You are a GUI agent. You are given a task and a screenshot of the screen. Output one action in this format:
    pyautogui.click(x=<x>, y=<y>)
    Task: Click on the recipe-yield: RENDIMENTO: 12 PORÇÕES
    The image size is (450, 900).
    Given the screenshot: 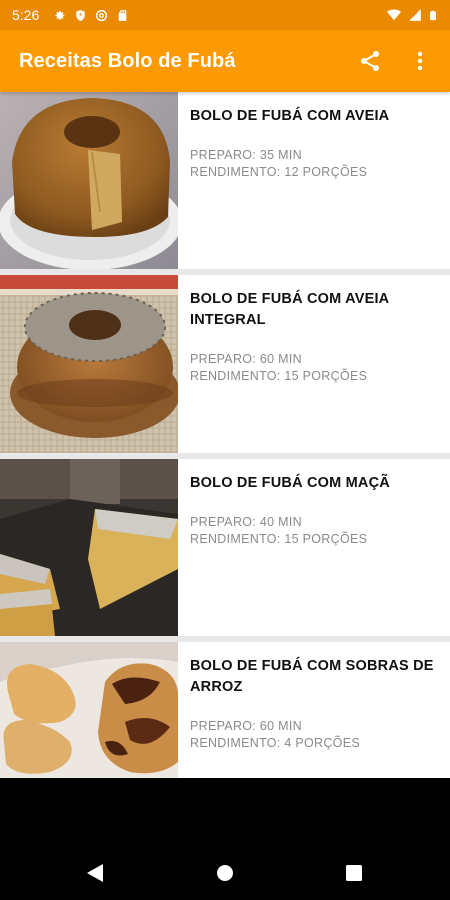 What is the action you would take?
    pyautogui.click(x=279, y=172)
    